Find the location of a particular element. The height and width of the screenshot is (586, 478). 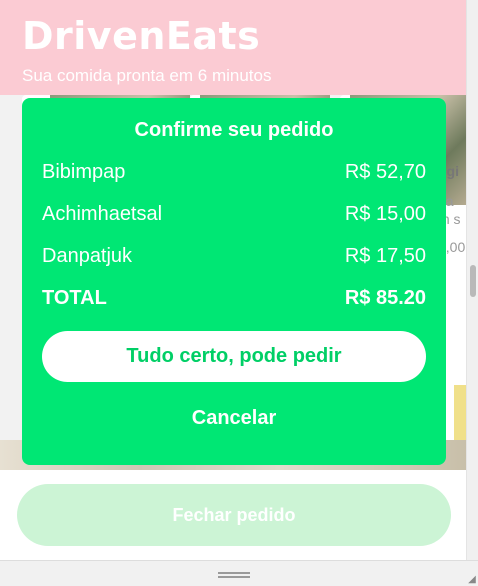

order-item-name: Achimhaetsal is located at coordinates (102, 214).